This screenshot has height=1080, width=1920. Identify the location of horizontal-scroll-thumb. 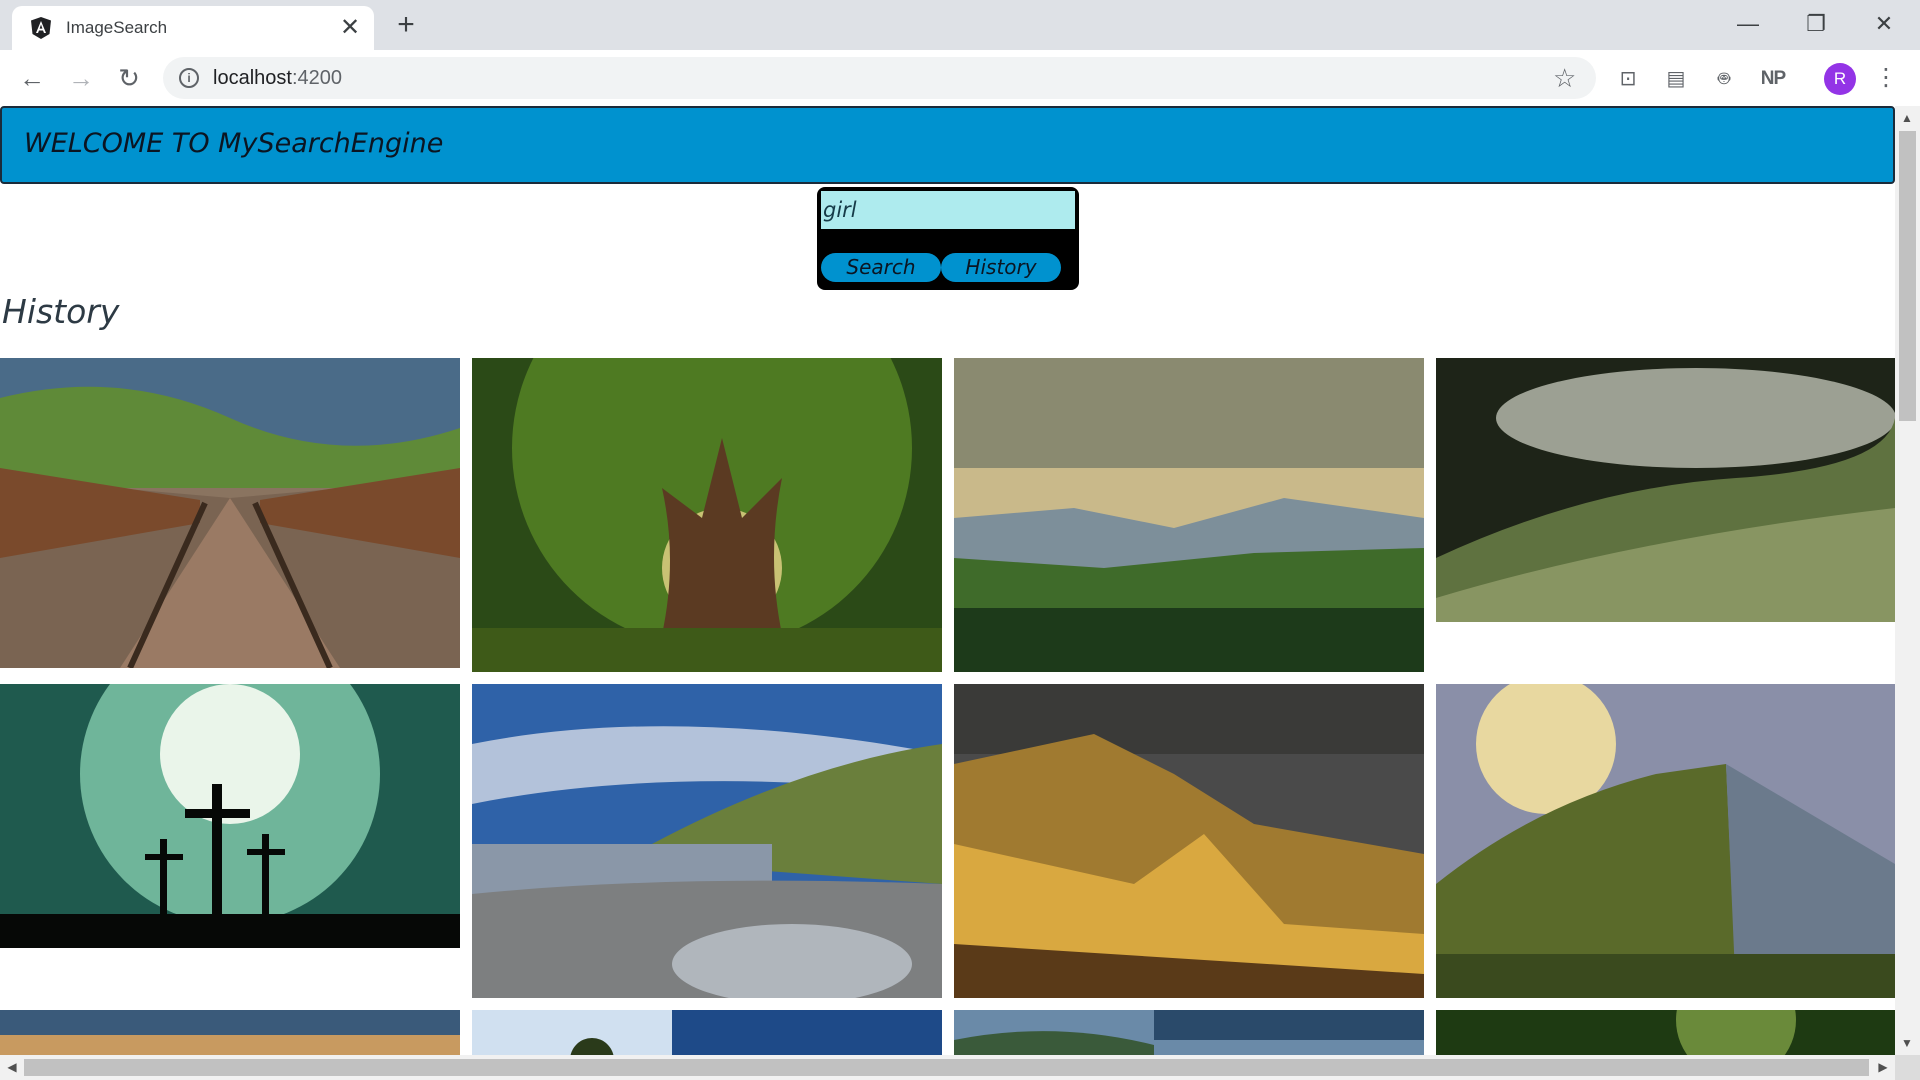
(946, 1067).